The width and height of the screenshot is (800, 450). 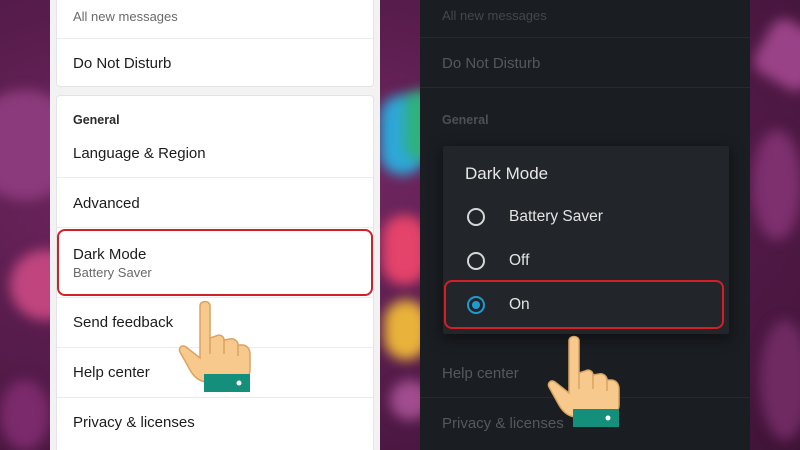 What do you see at coordinates (519, 260) in the screenshot?
I see `option-off-label: Off` at bounding box center [519, 260].